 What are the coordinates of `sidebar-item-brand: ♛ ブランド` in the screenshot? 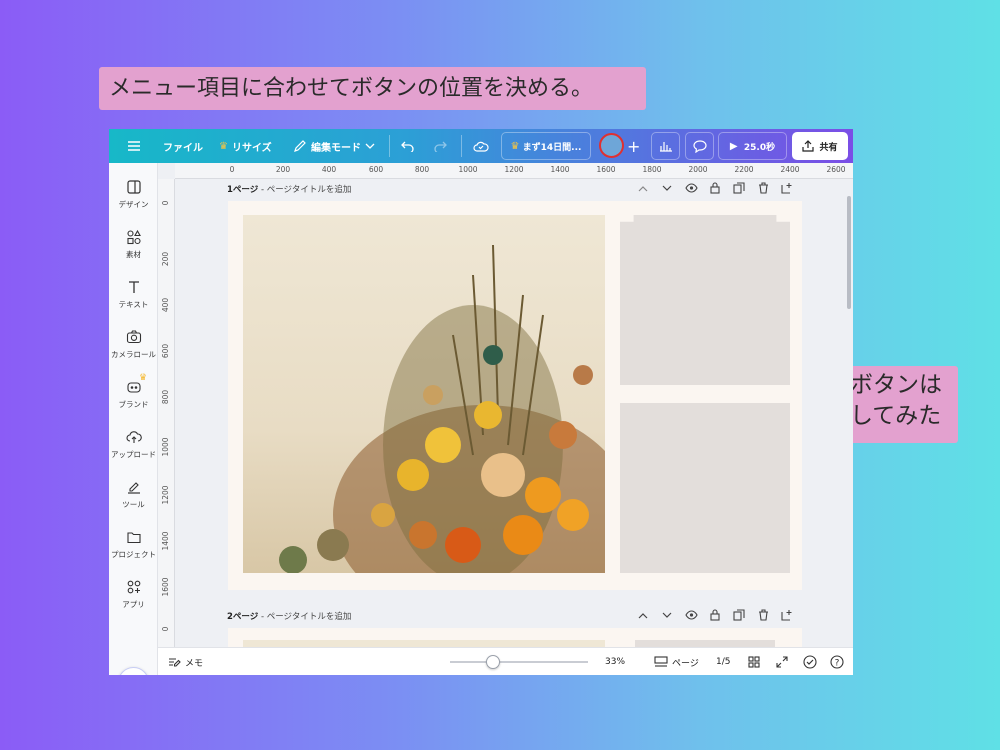 It's located at (133, 391).